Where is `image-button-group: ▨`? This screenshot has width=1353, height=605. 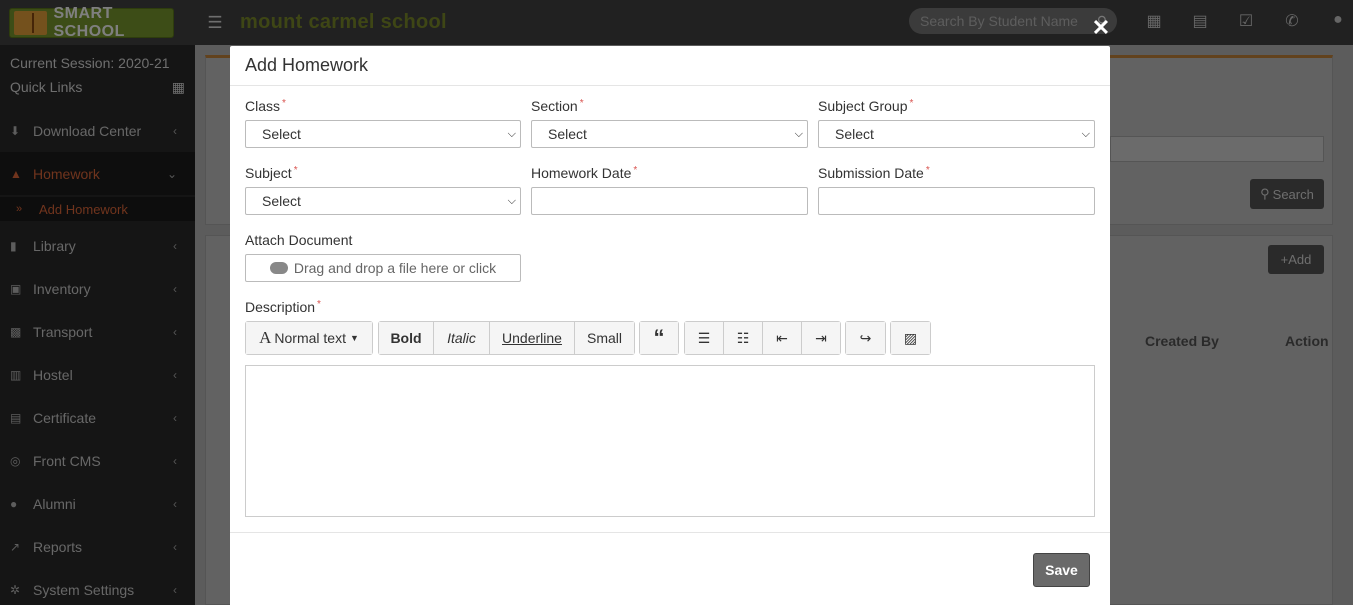
image-button-group: ▨ is located at coordinates (910, 338).